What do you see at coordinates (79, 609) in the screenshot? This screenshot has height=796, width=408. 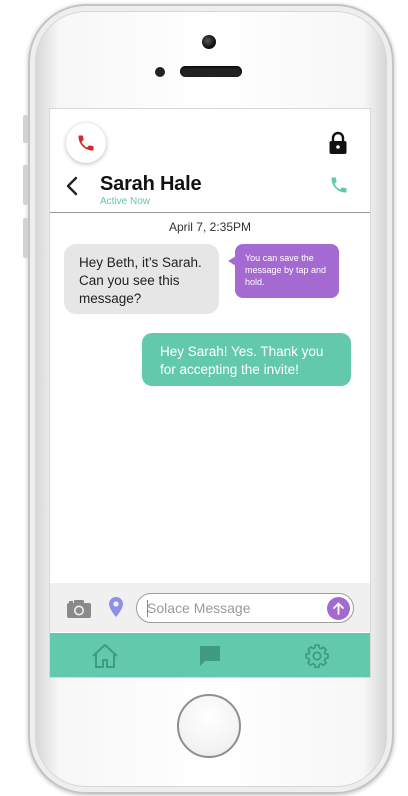 I see `camera-icon` at bounding box center [79, 609].